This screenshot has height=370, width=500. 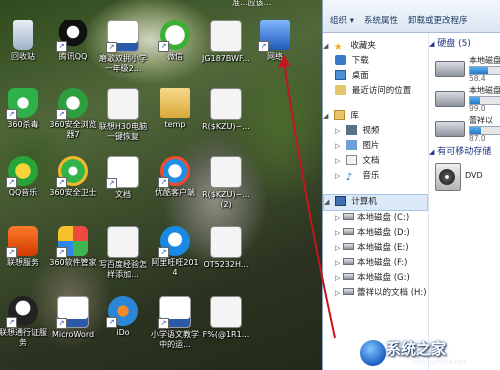 I want to click on removable-section-label: 有可移动存储, so click(x=464, y=152).